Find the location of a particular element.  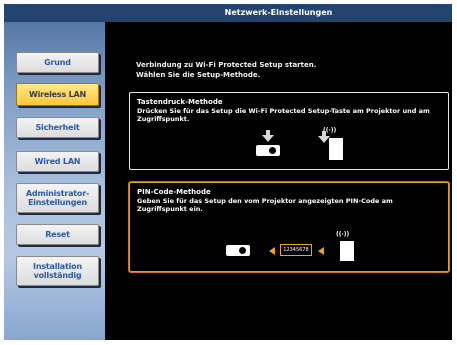

pin-code-title: PIN-Code-Methode is located at coordinates (174, 192).